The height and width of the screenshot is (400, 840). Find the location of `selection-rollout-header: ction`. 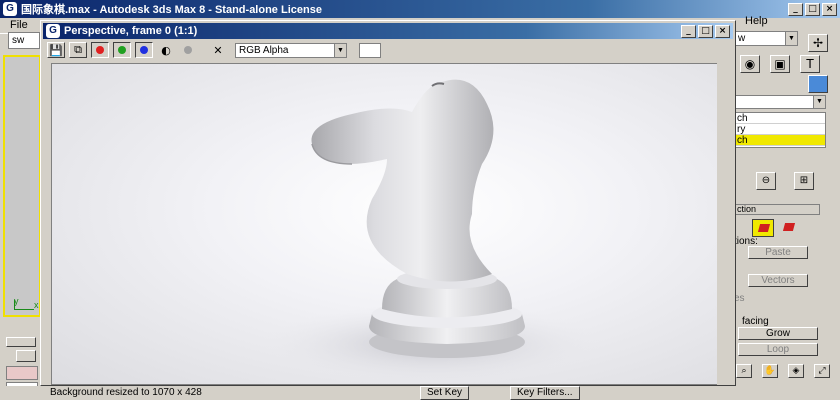

selection-rollout-header: ction is located at coordinates (777, 209).